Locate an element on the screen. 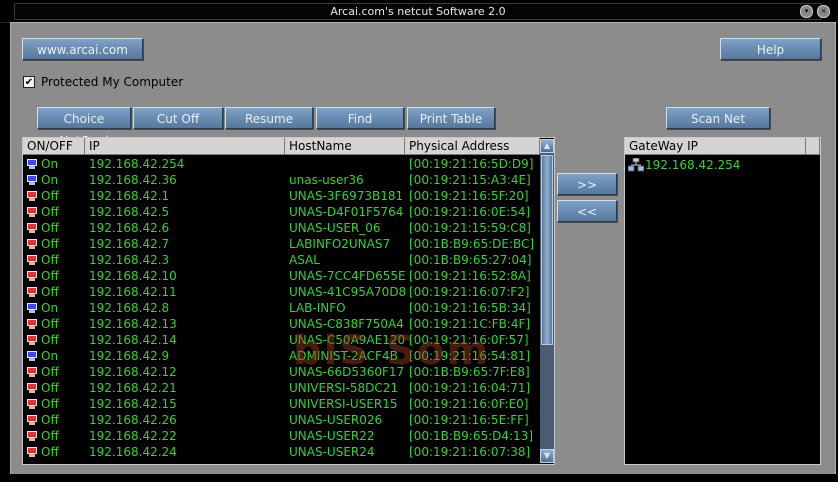 The image size is (838, 482). ip-cell: 192.168.42.26 is located at coordinates (133, 420).